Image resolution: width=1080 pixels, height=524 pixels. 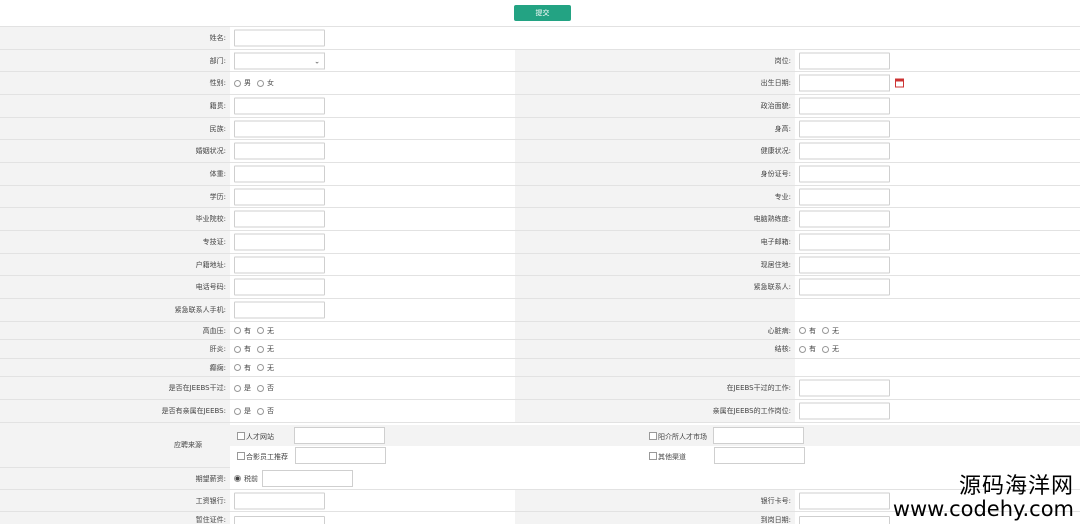 I want to click on salary-label: 期望薪资:, so click(x=115, y=478).